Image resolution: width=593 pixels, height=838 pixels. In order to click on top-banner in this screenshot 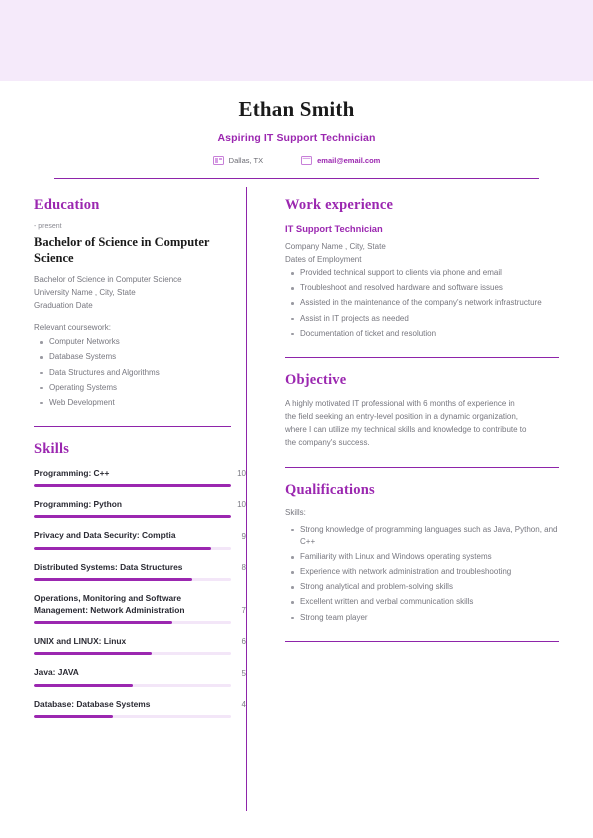, I will do `click(296, 40)`.